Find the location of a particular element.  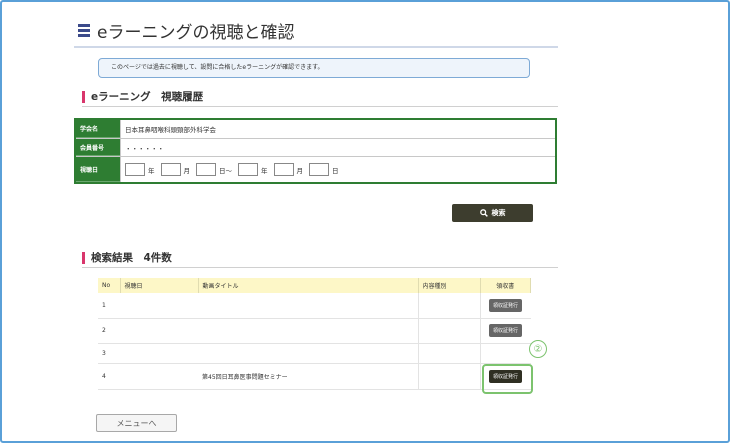

table-row: 3 is located at coordinates (314, 353).